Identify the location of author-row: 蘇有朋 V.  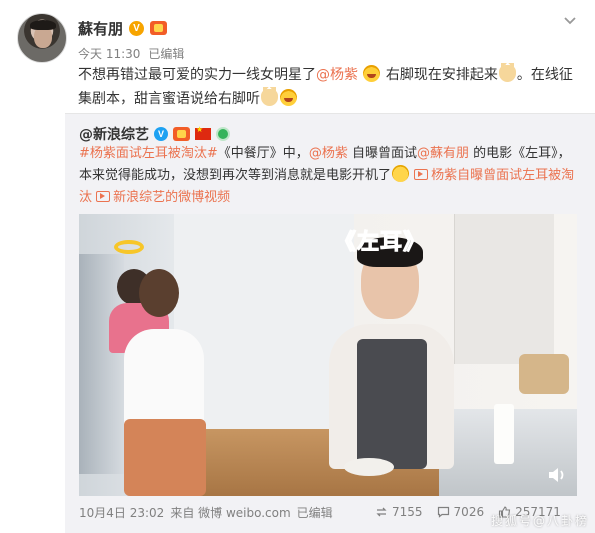
(123, 28).